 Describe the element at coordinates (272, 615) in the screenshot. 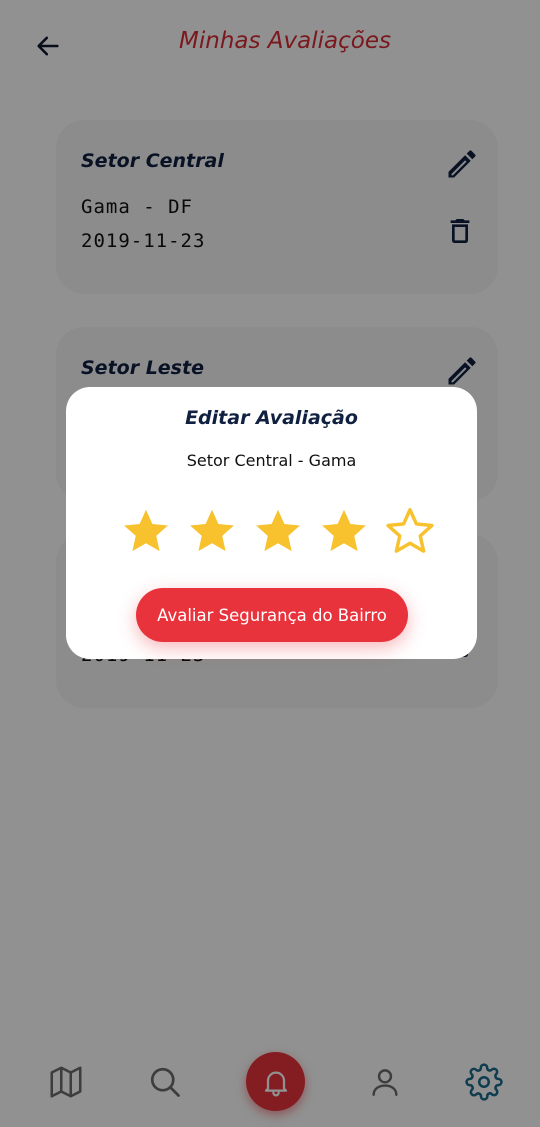

I see `submit-rating-button: Avaliar Segurança do Bairro` at that location.